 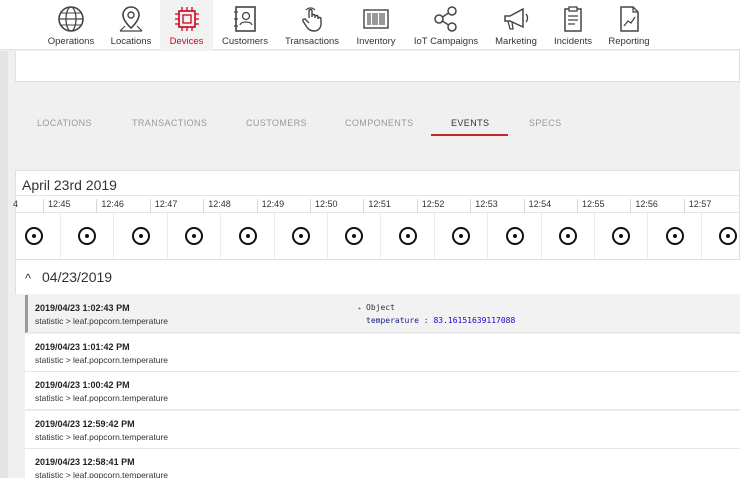 I want to click on nav-locations: Locations, so click(x=131, y=25).